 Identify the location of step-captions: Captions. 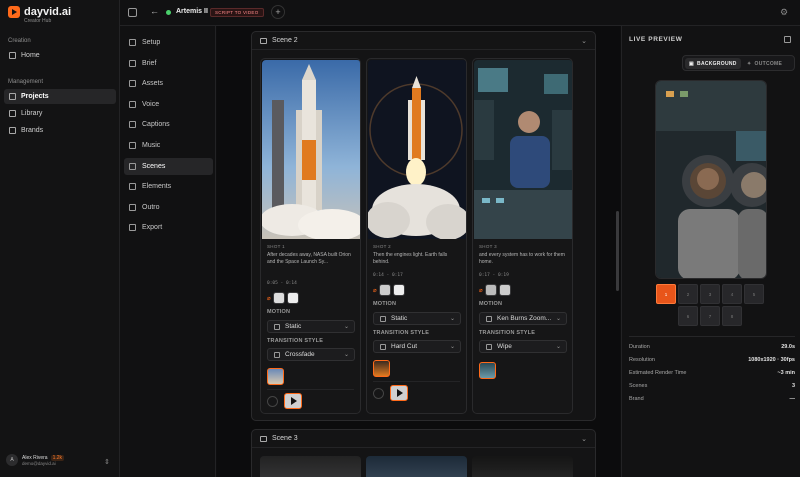
(168, 124).